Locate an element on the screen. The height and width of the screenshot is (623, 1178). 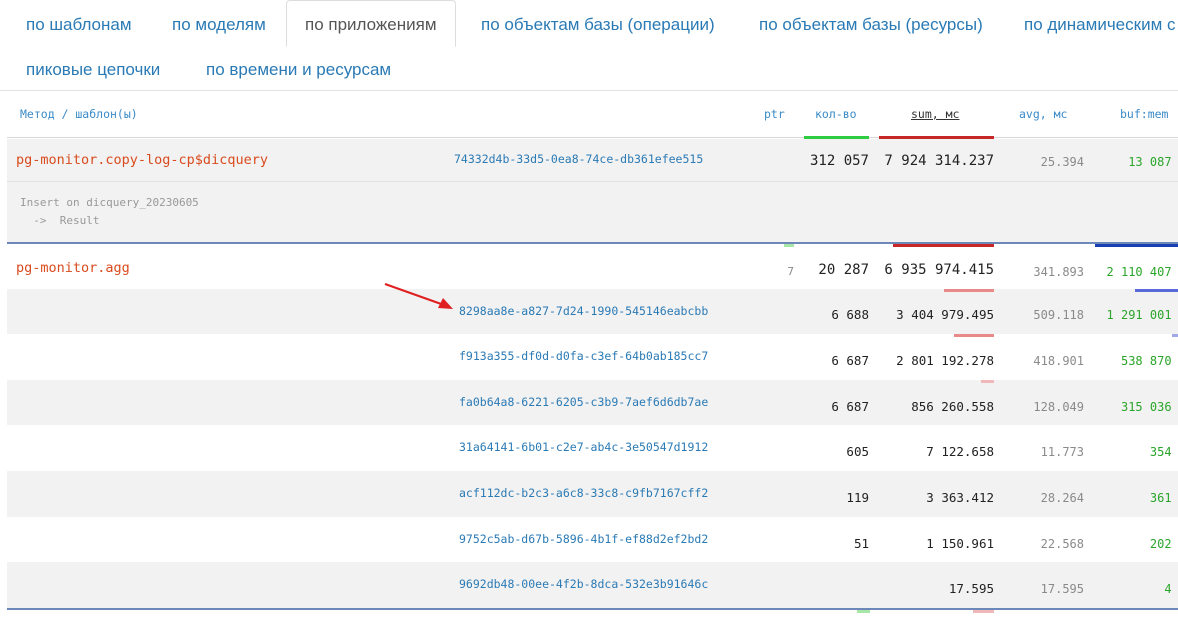
template-hash-link: 9692db48-00ee-4f2b-8dca-532e3b91646c is located at coordinates (583, 584).